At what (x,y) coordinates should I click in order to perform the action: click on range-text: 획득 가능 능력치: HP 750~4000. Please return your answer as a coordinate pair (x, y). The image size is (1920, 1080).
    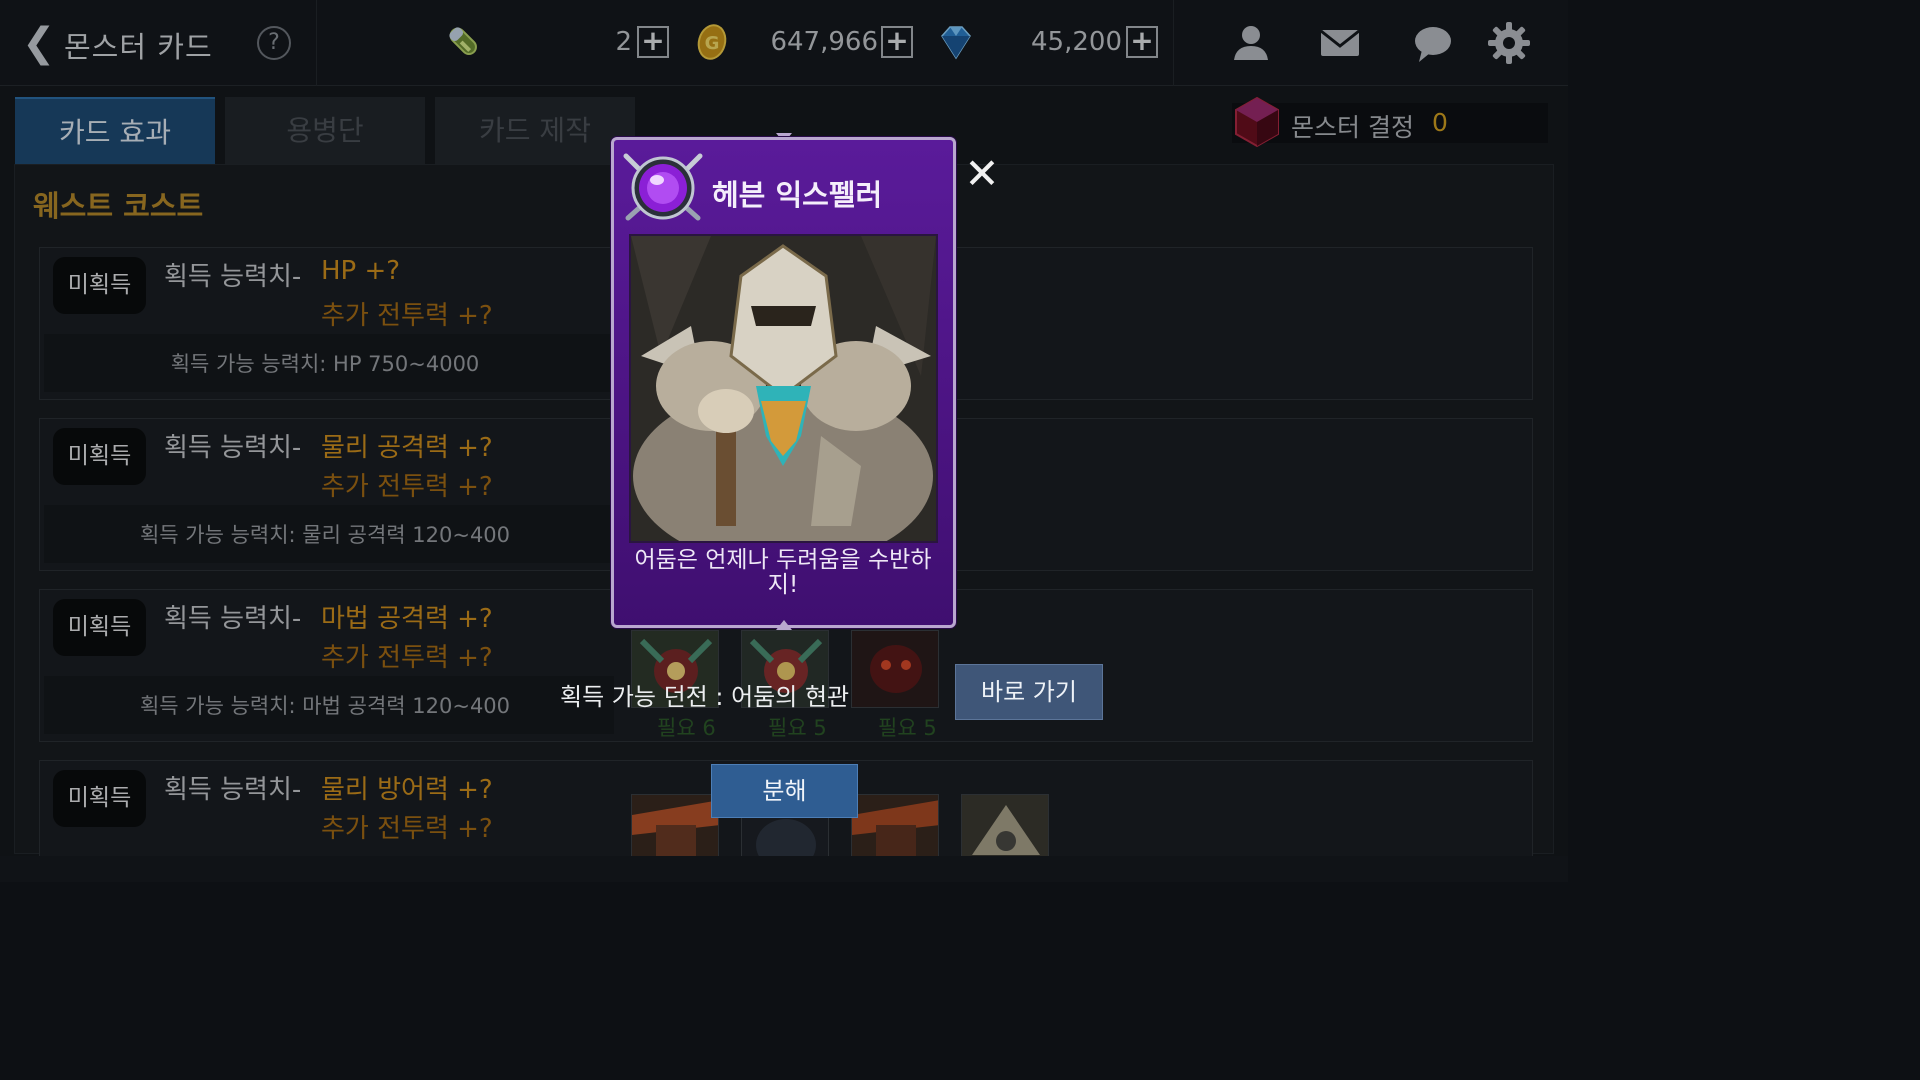
    Looking at the image, I should click on (325, 364).